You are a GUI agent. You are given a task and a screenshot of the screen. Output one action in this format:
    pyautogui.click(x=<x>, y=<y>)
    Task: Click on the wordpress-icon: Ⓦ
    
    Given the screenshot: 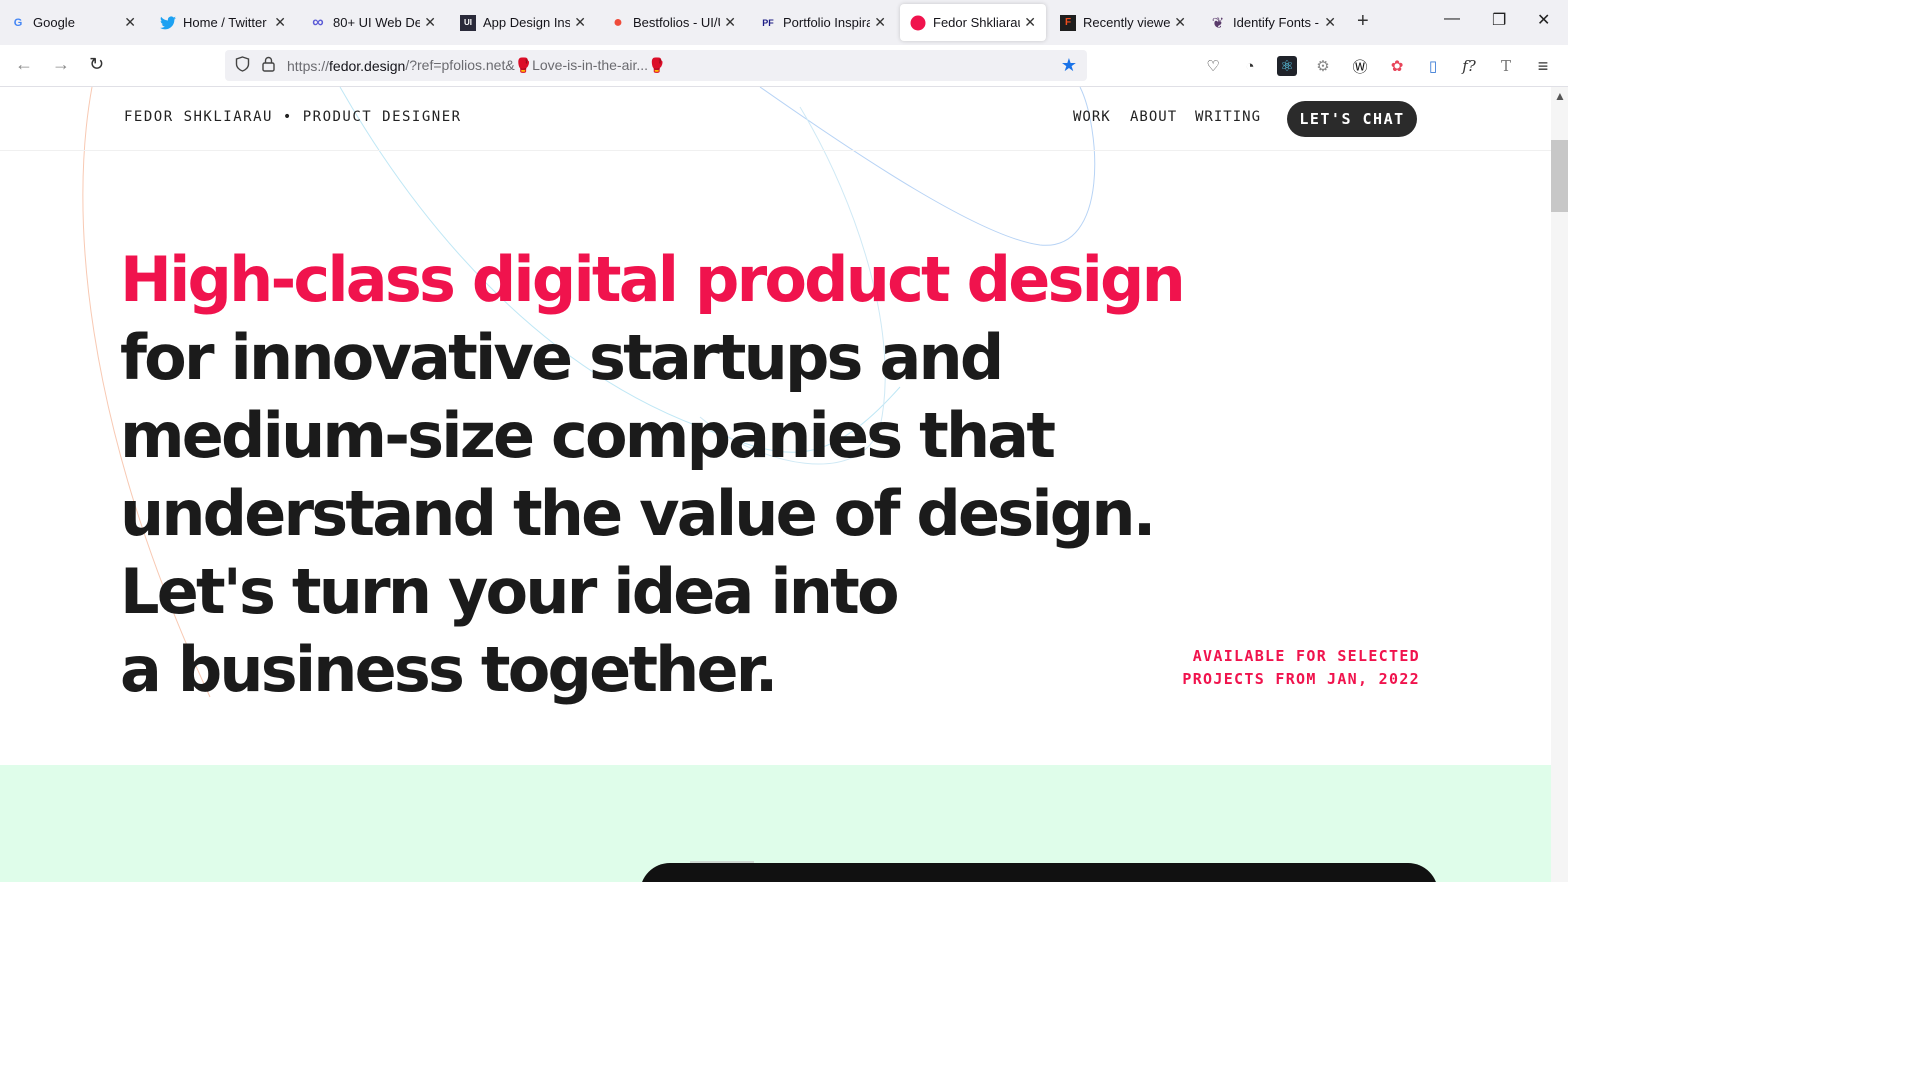 What is the action you would take?
    pyautogui.click(x=1360, y=66)
    